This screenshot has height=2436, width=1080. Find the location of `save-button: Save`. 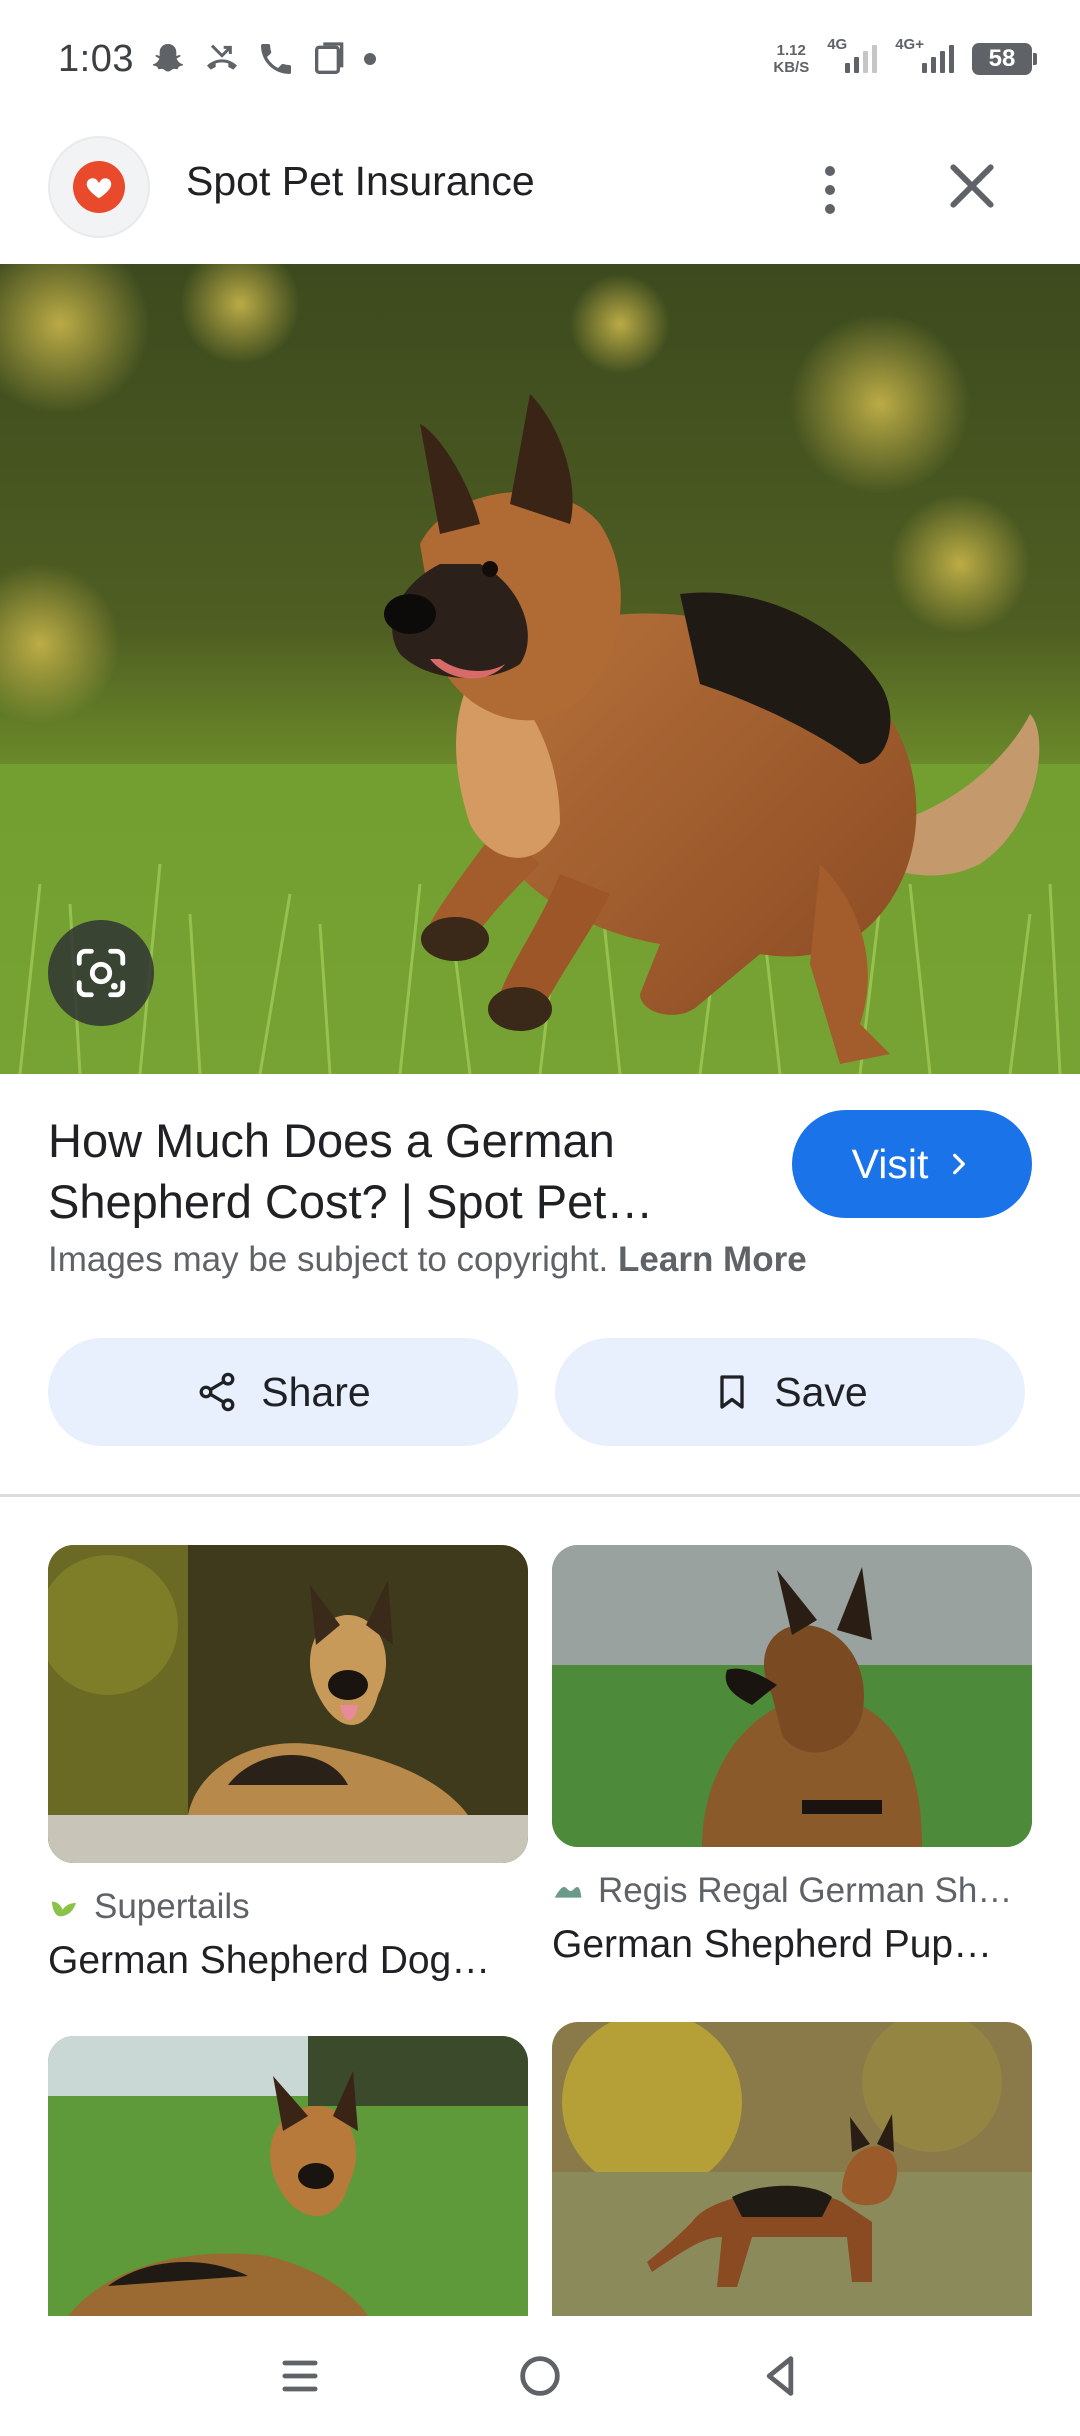

save-button: Save is located at coordinates (790, 1392).